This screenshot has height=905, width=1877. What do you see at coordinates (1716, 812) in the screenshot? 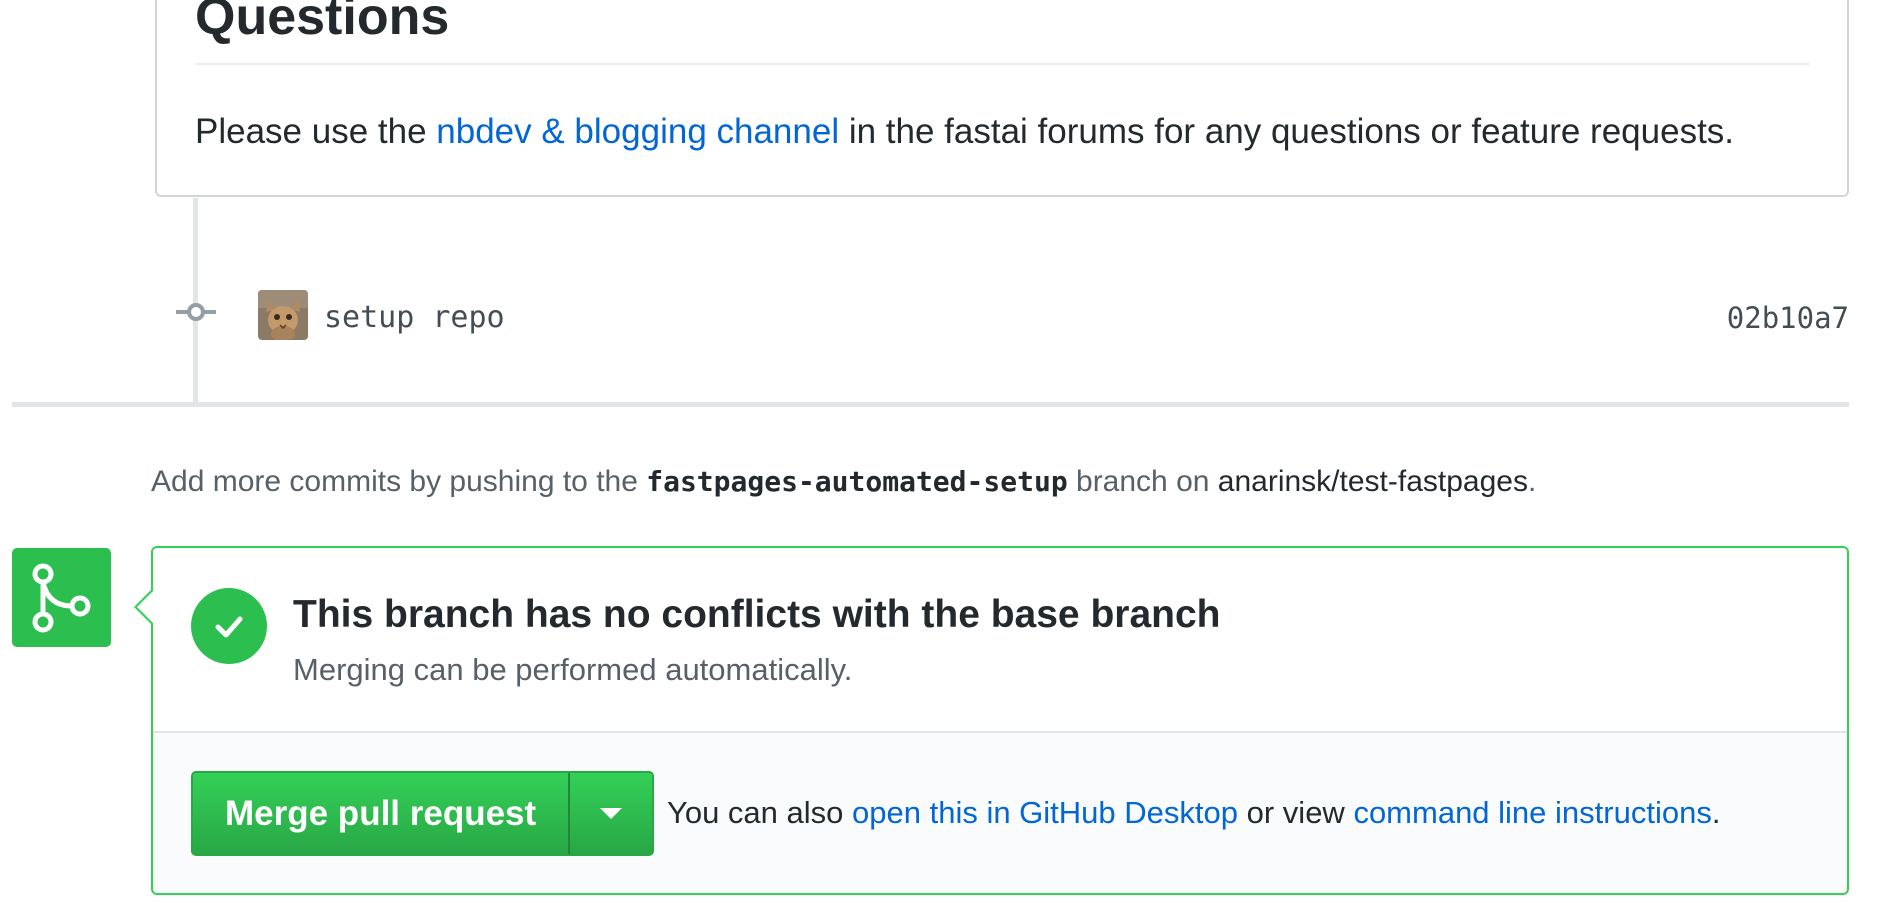
I see `alt-suffix: .` at bounding box center [1716, 812].